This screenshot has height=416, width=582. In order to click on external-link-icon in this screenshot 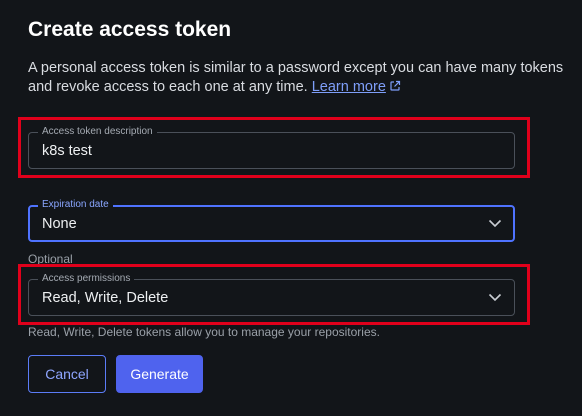, I will do `click(395, 85)`.